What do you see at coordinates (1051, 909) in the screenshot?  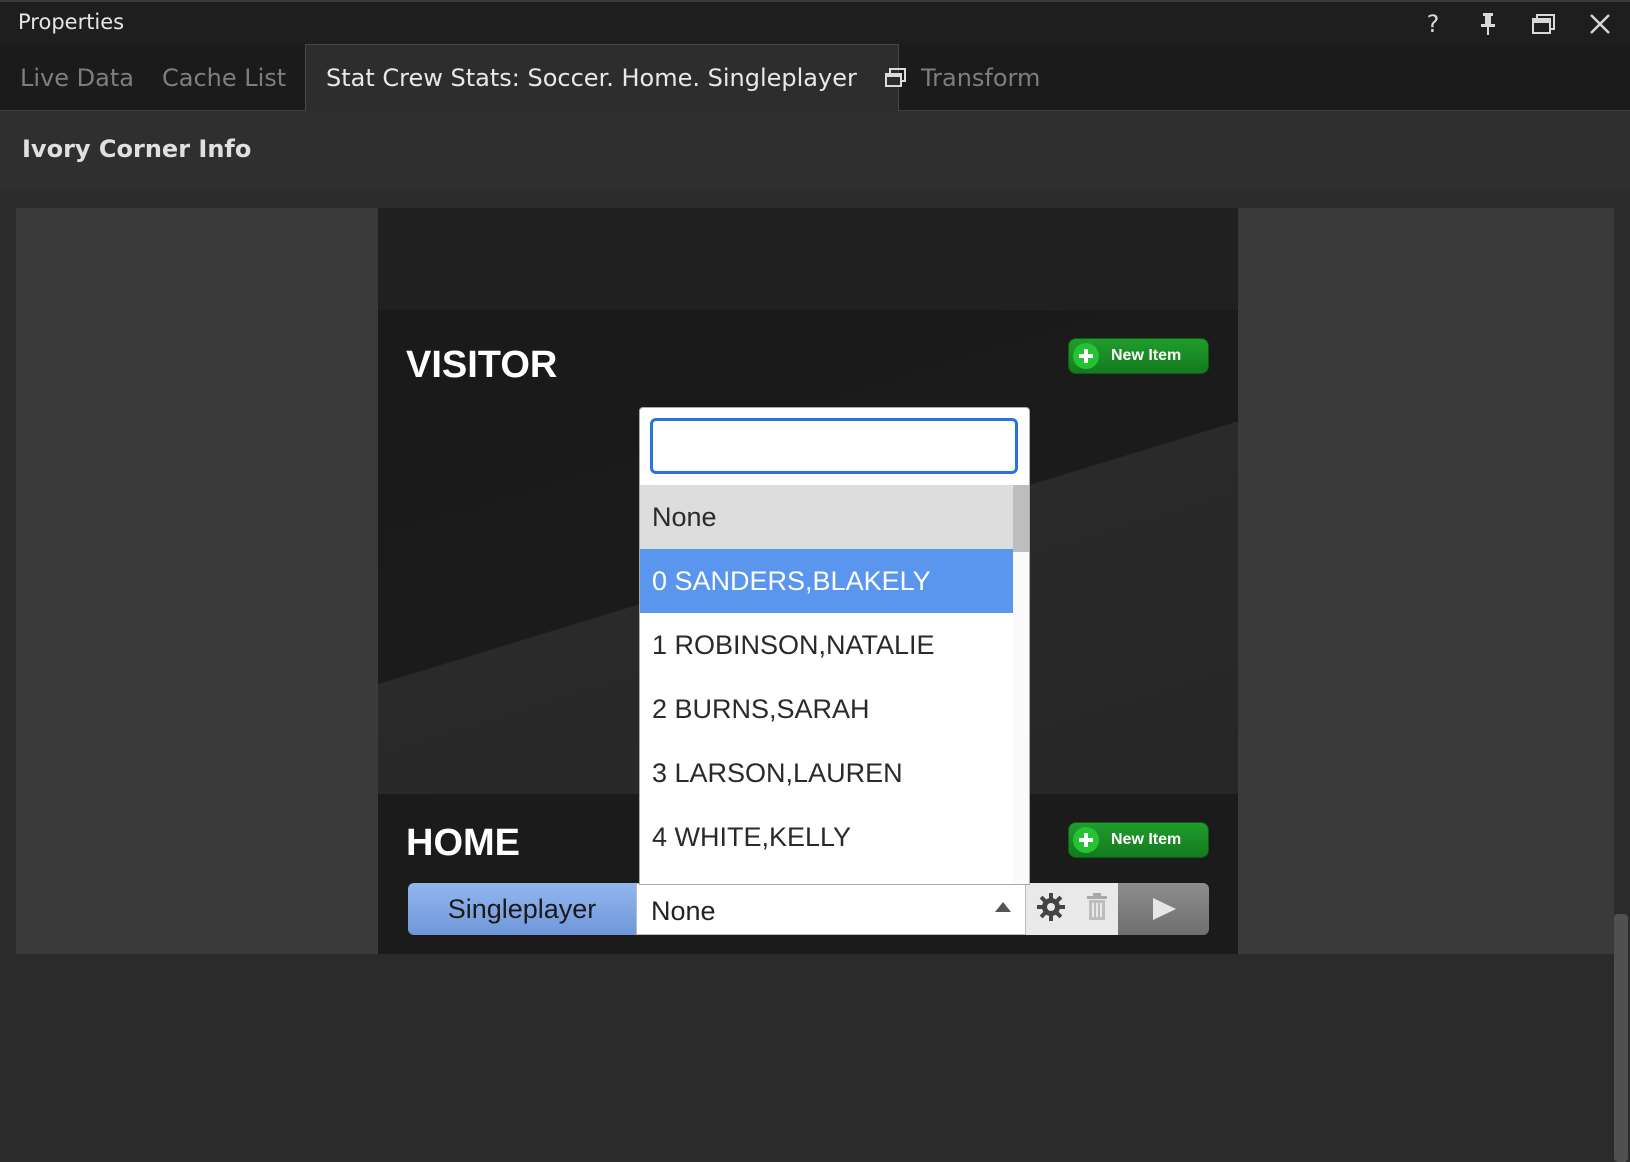 I see `gear-icon` at bounding box center [1051, 909].